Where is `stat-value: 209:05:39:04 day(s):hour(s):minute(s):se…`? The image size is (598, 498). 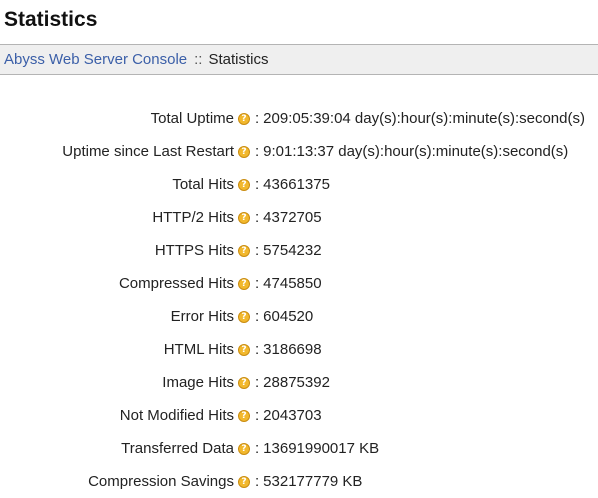
stat-value: 209:05:39:04 day(s):hour(s):minute(s):se… is located at coordinates (424, 118).